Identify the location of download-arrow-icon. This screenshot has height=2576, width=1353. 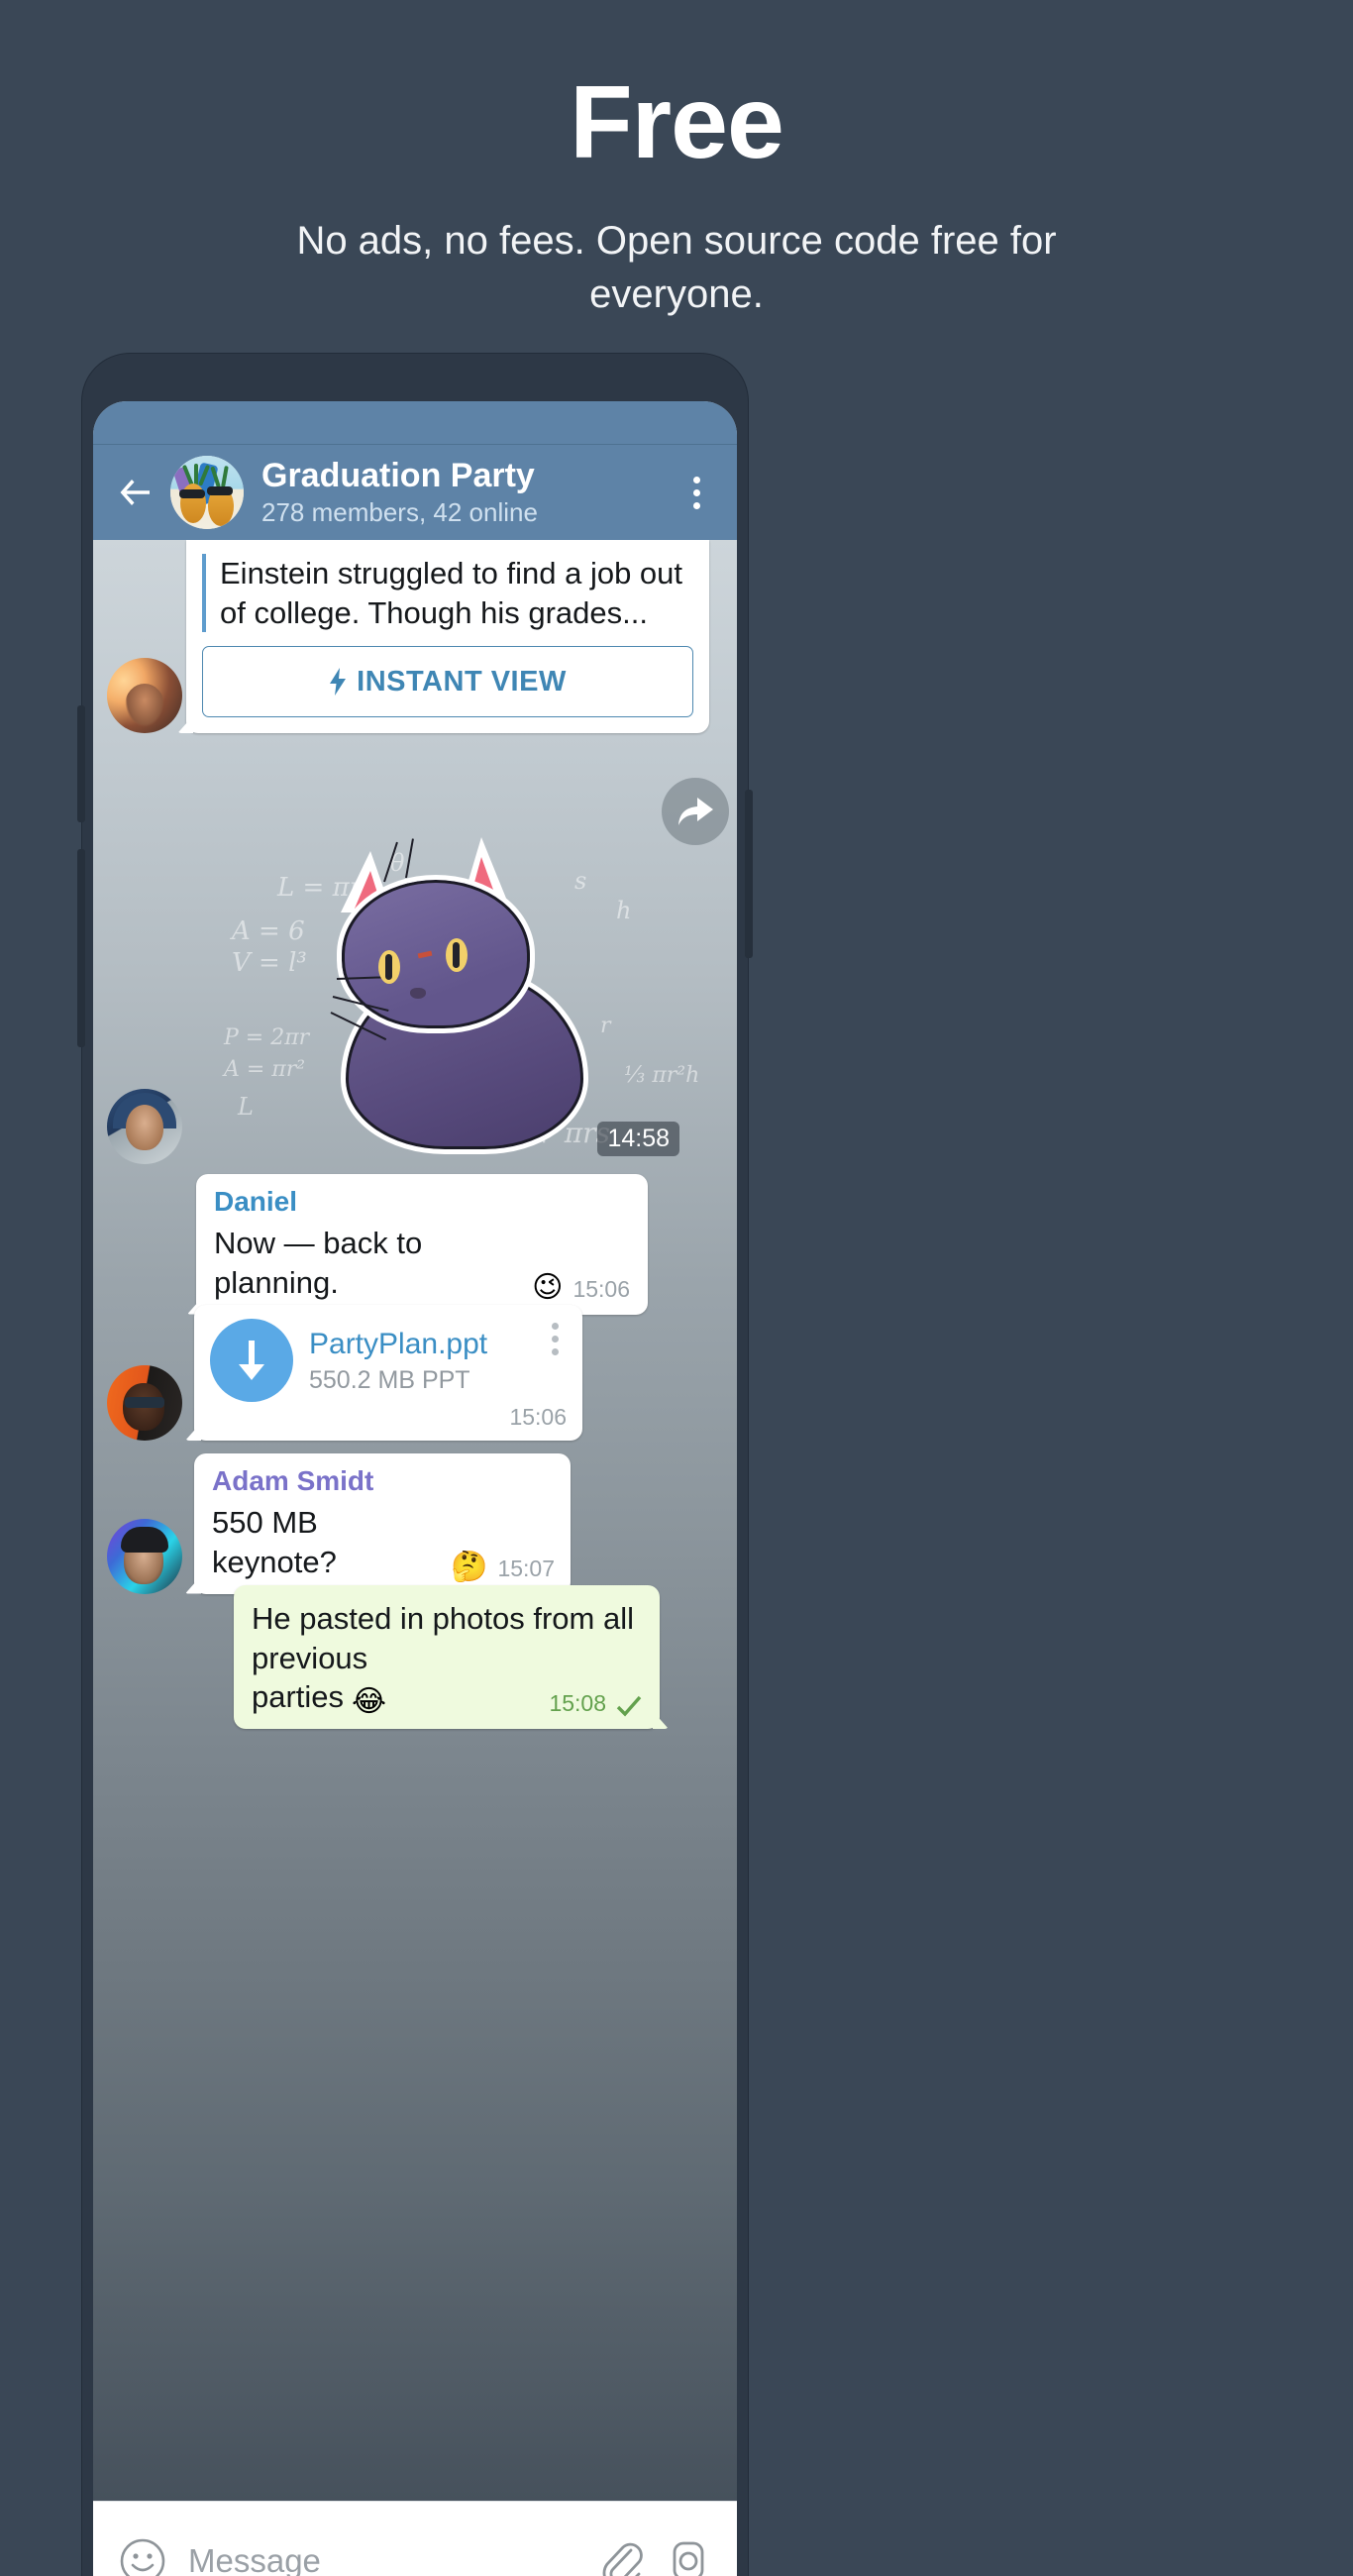
(251, 1360).